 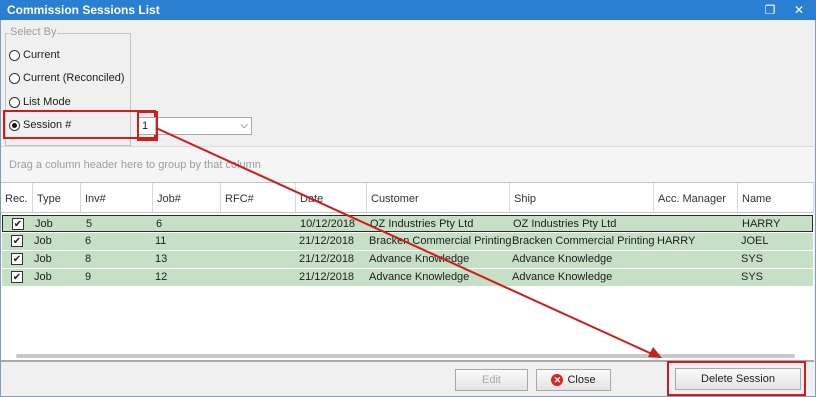 I want to click on cell-acc-manager: HARRY, so click(x=676, y=241).